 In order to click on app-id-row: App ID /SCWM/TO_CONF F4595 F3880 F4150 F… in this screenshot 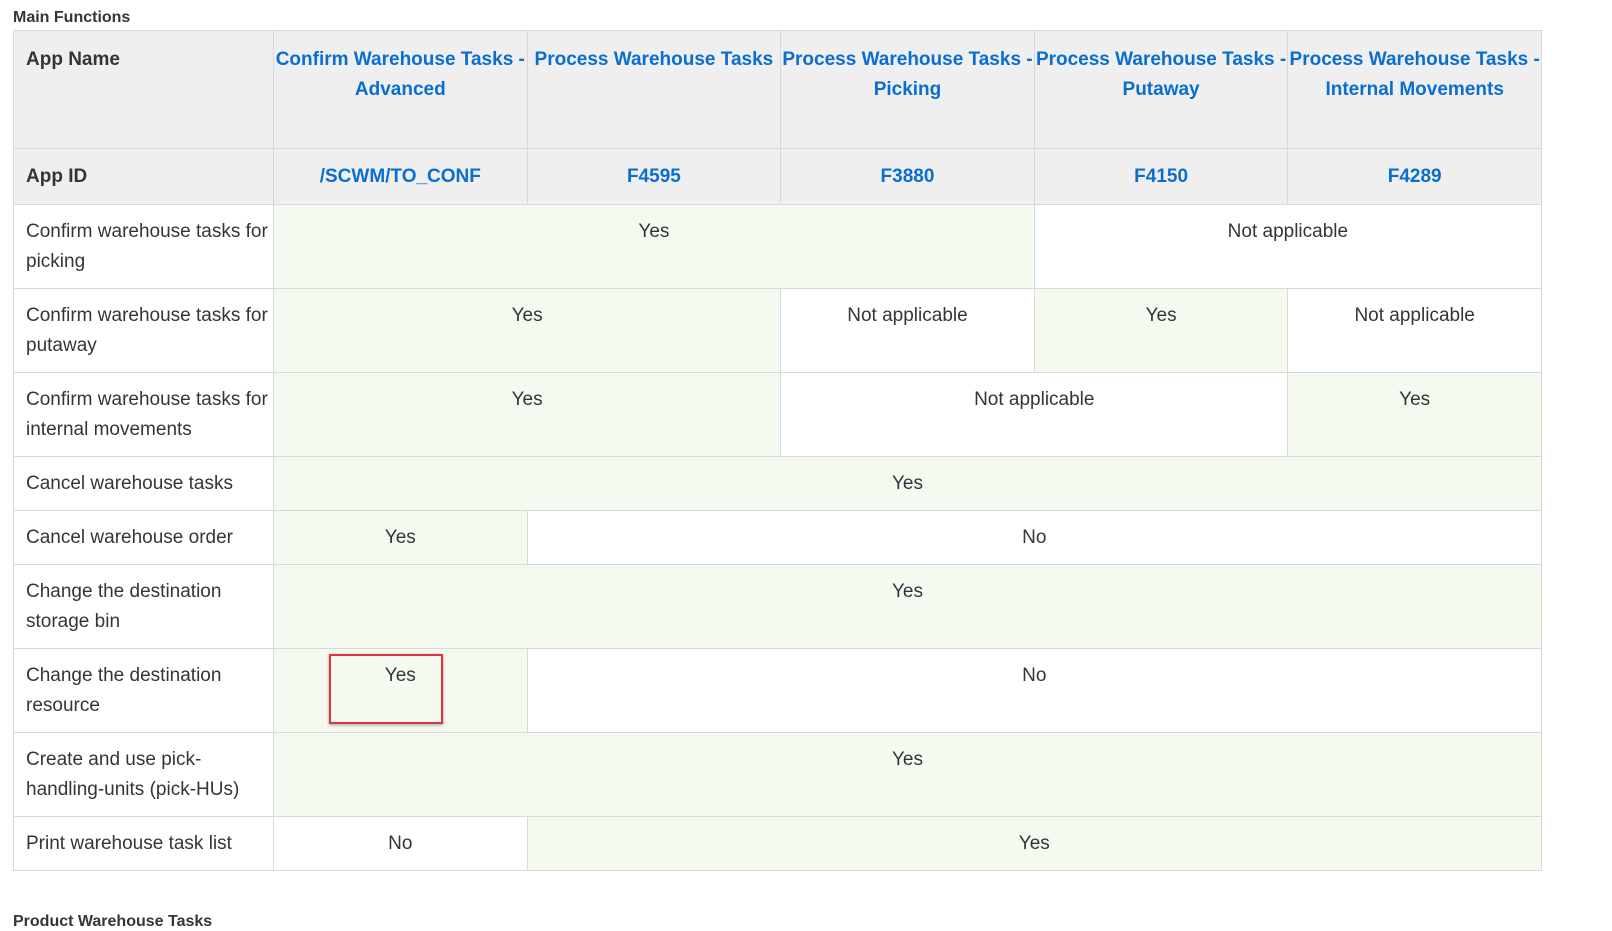, I will do `click(777, 176)`.